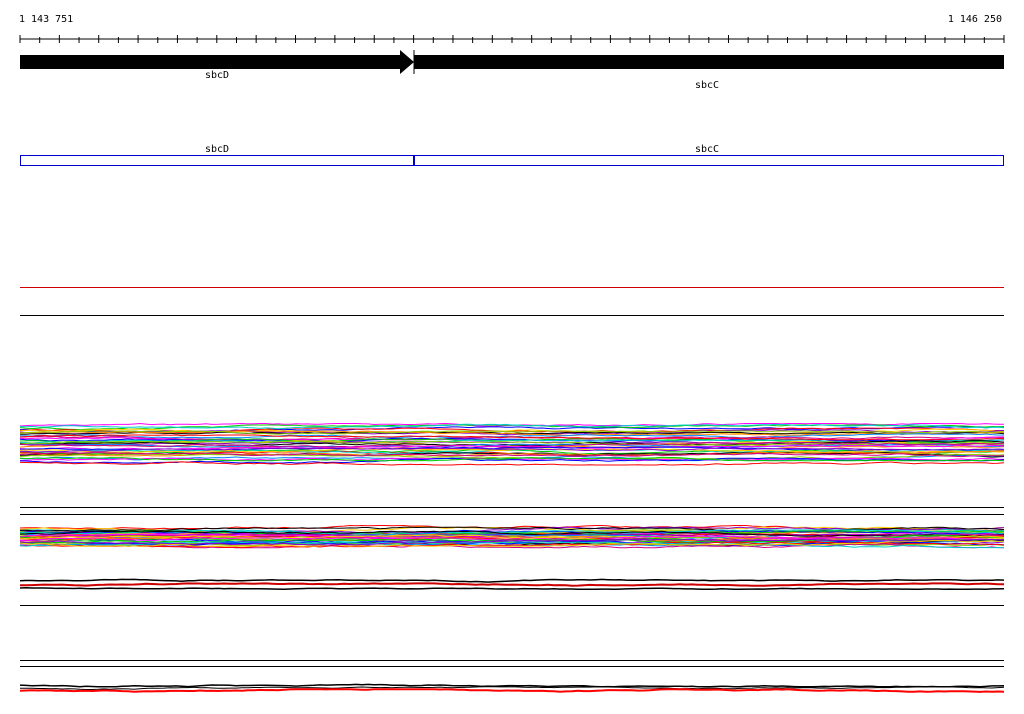  What do you see at coordinates (407, 62) in the screenshot?
I see `gene-arrow-sbcD-head` at bounding box center [407, 62].